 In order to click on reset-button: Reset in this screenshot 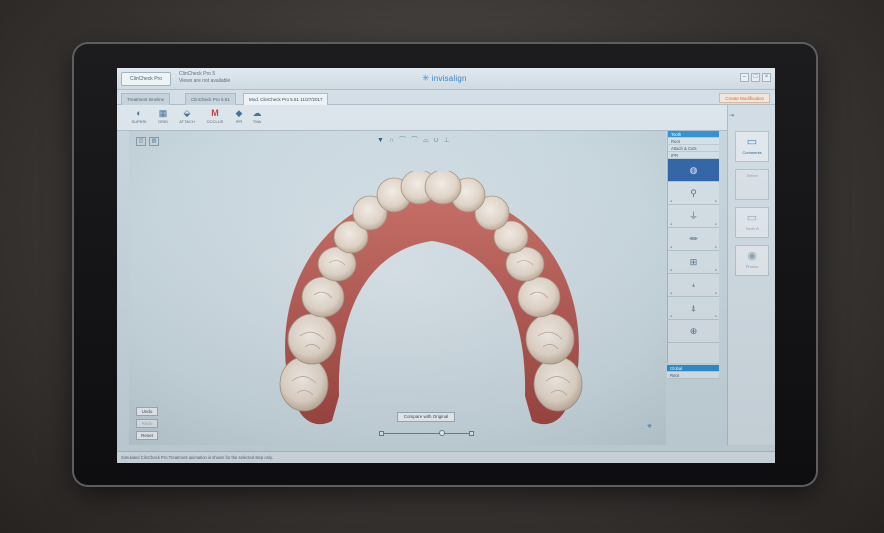, I will do `click(147, 435)`.